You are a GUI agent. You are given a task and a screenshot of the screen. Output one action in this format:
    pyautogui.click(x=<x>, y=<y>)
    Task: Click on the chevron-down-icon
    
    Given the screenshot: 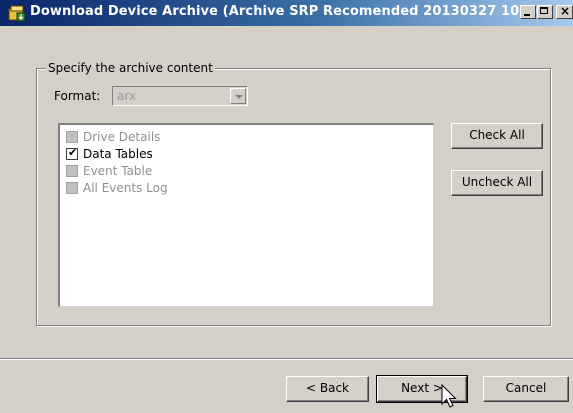 What is the action you would take?
    pyautogui.click(x=239, y=97)
    